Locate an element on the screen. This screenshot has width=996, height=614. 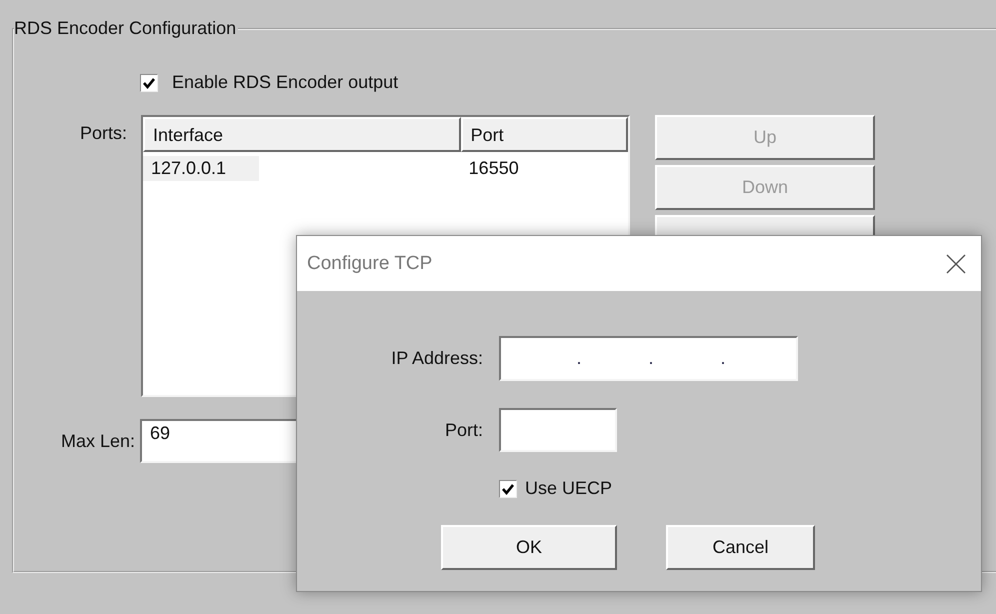
checkbox-label: Enable RDS Encoder output is located at coordinates (285, 82).